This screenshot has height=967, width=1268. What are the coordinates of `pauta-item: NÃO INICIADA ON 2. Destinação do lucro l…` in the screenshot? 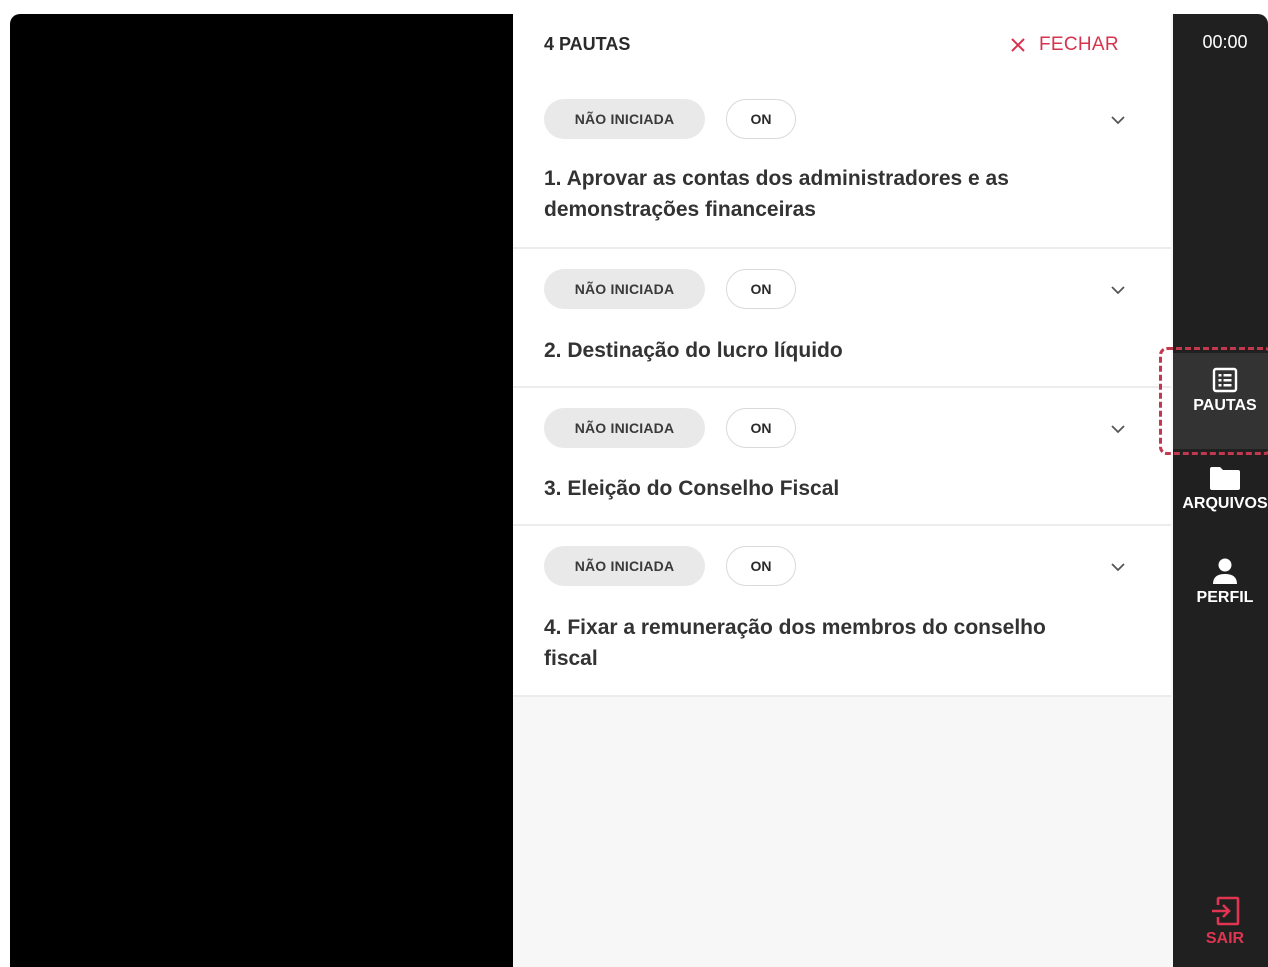 It's located at (842, 318).